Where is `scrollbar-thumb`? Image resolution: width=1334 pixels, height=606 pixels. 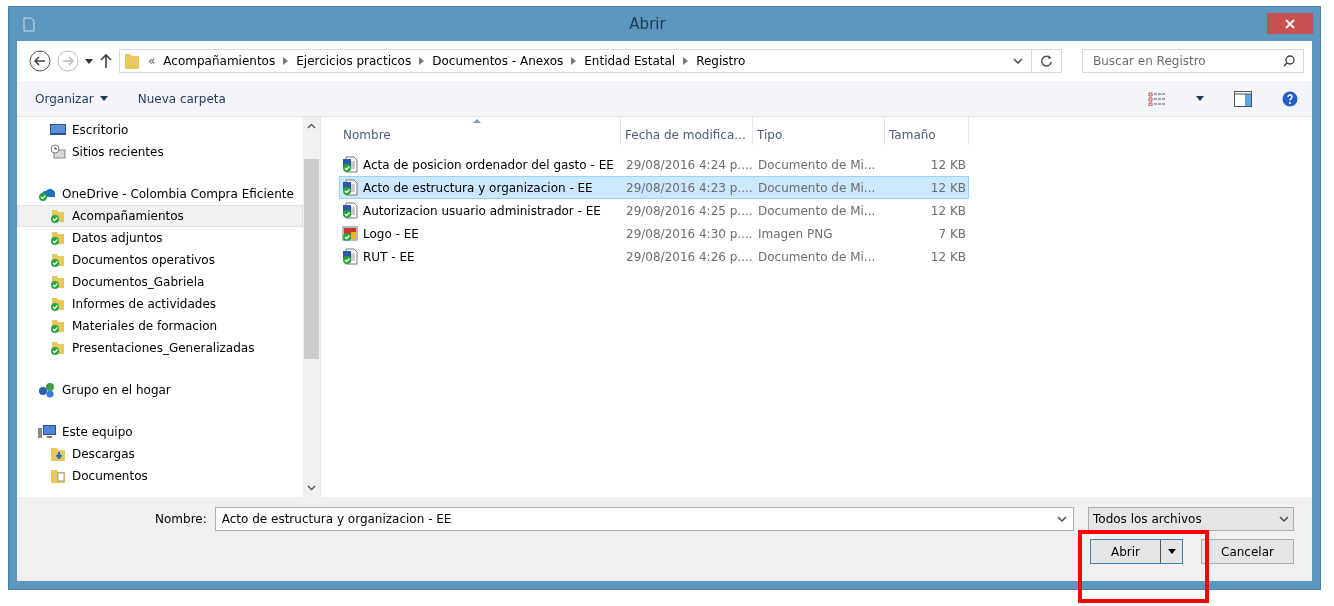 scrollbar-thumb is located at coordinates (311, 259).